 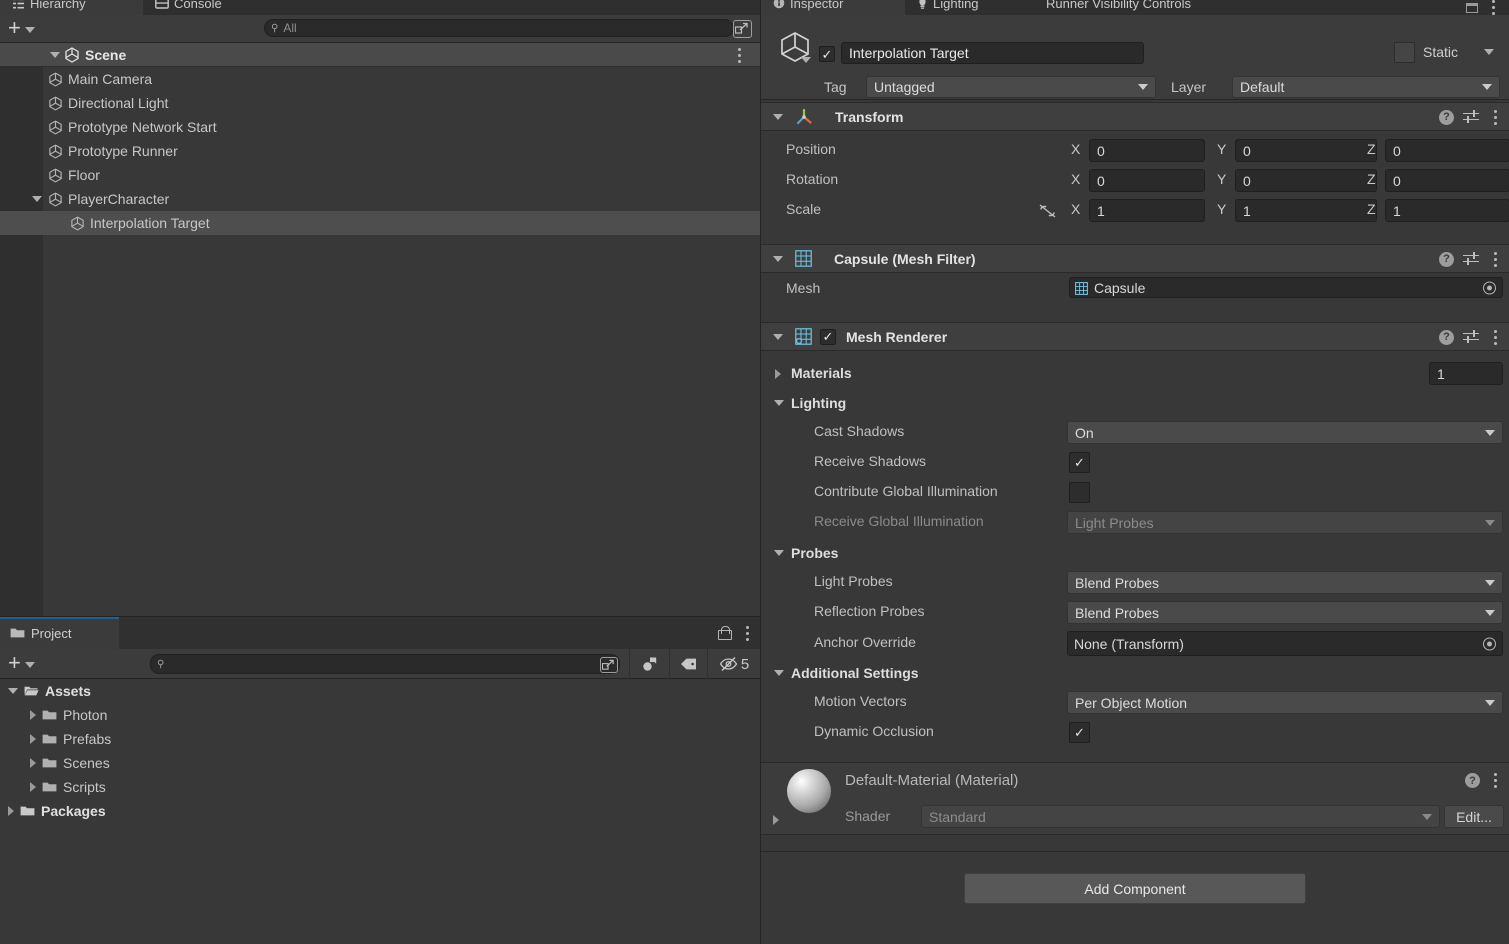 What do you see at coordinates (1147, 210) in the screenshot?
I see `transform-scale-x-input: 1` at bounding box center [1147, 210].